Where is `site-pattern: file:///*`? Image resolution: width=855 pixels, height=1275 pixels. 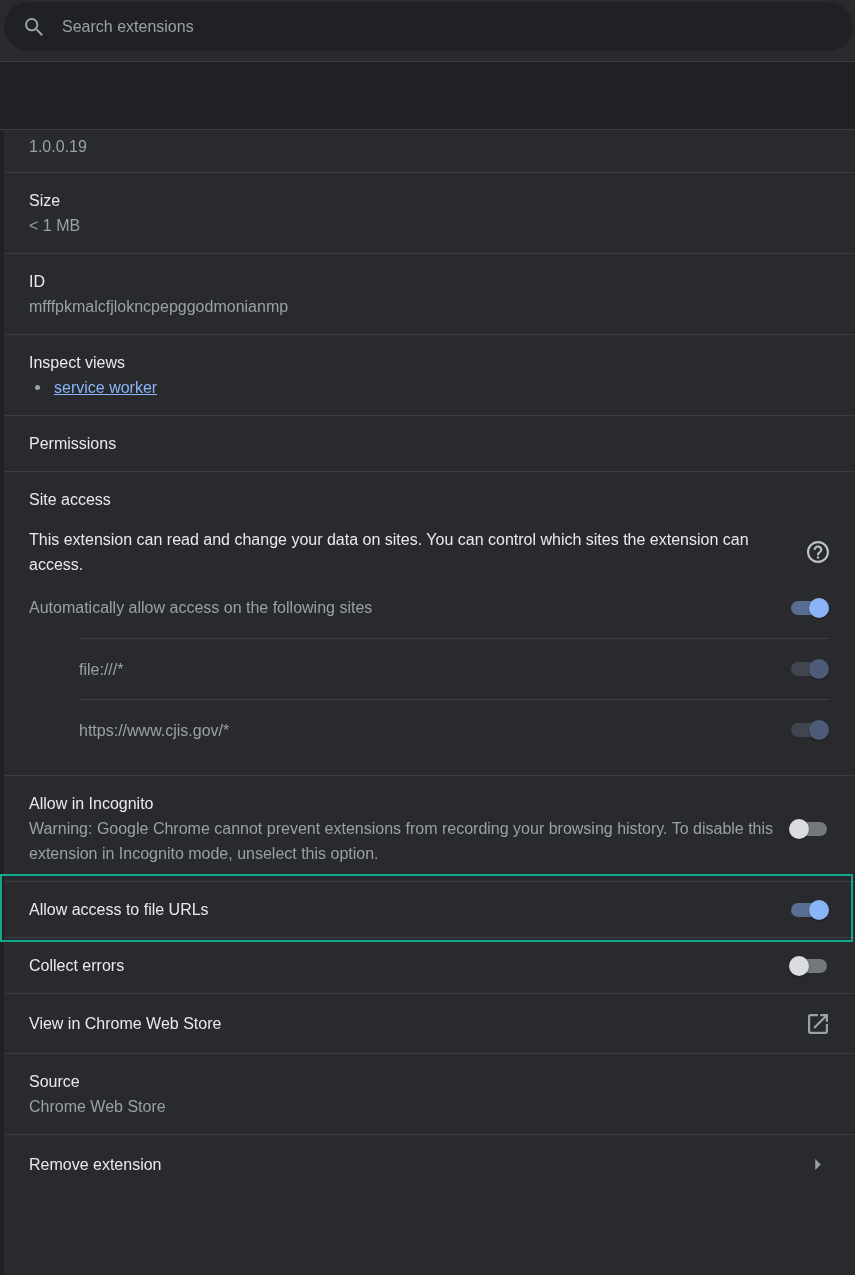
site-pattern: file:///* is located at coordinates (101, 669).